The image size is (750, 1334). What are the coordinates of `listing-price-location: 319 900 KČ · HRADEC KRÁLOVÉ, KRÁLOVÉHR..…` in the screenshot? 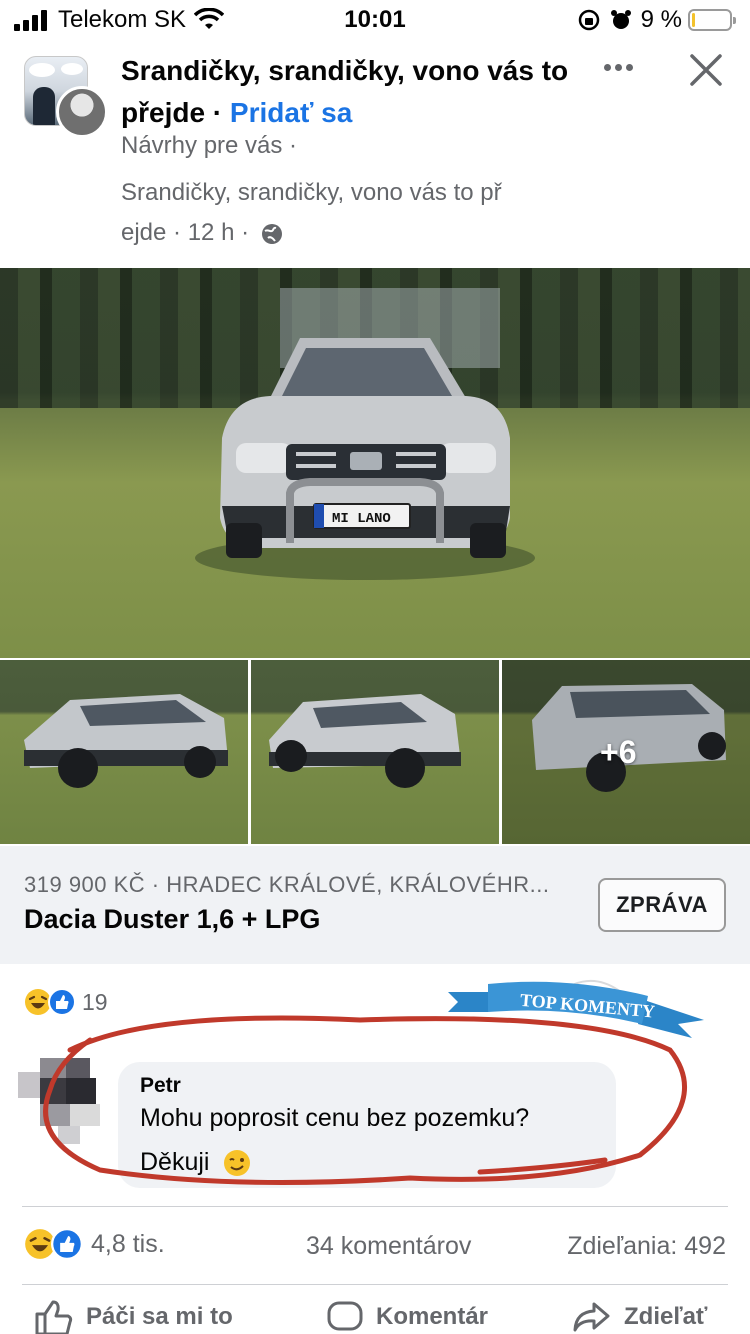 It's located at (287, 884).